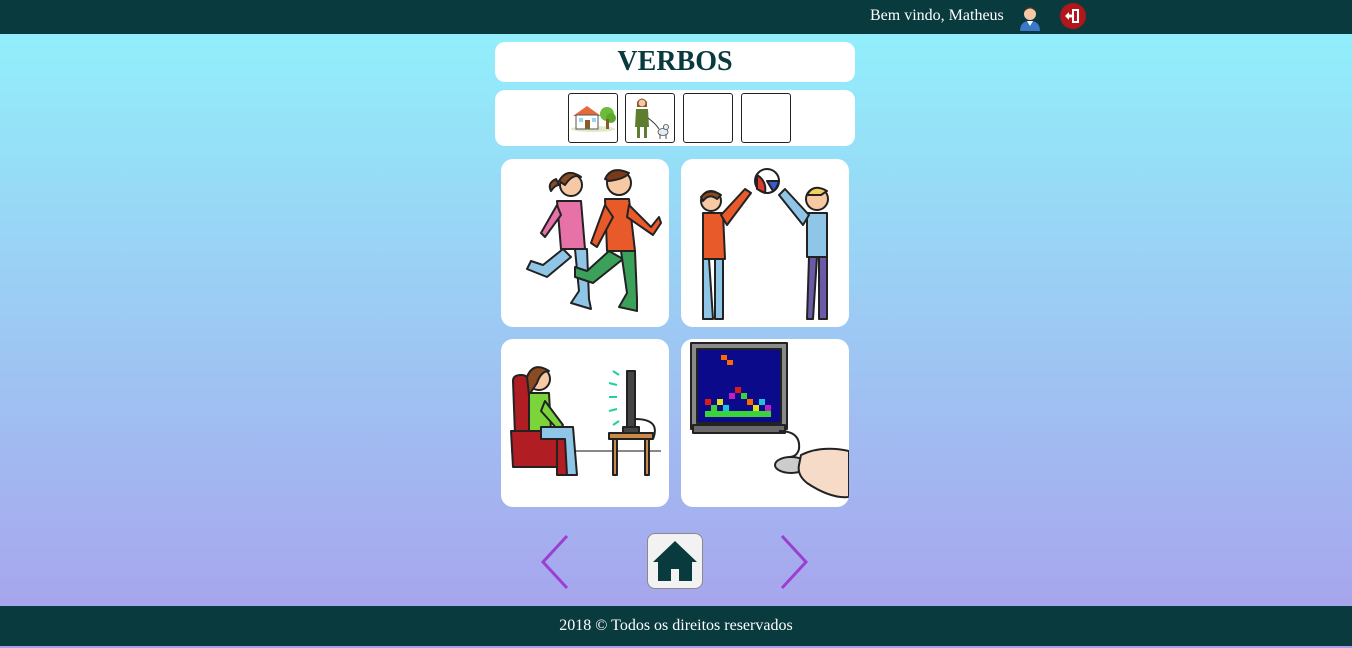 This screenshot has width=1352, height=648. I want to click on copyright-text: 2018 © Todos os direitos reservados, so click(676, 625).